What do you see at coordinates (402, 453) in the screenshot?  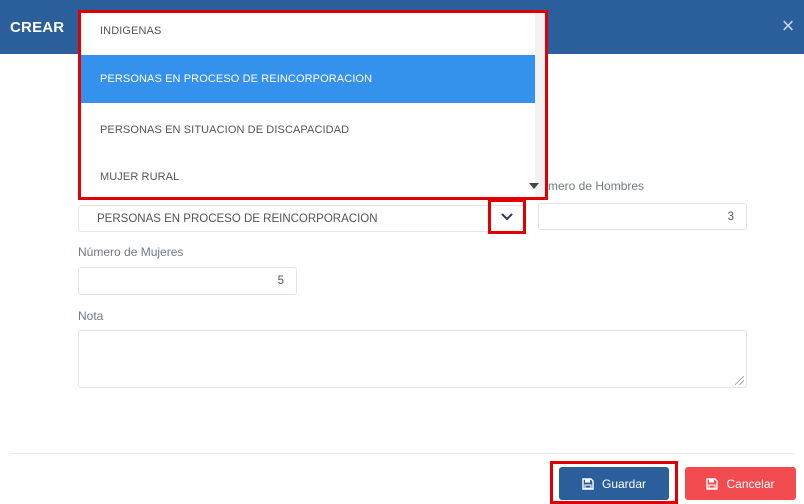 I see `footer-divider` at bounding box center [402, 453].